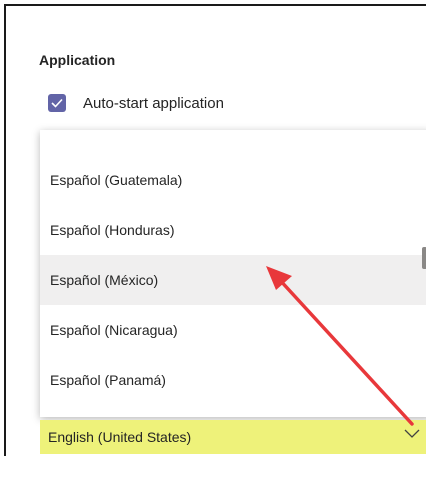  Describe the element at coordinates (233, 230) in the screenshot. I see `language-option: Español (Honduras)` at that location.